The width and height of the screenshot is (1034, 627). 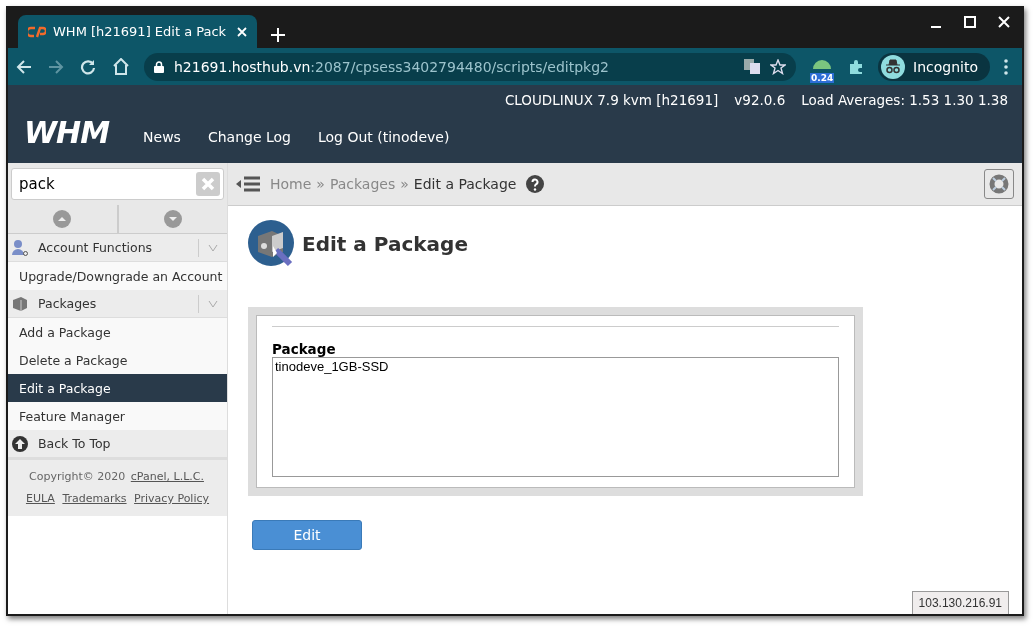 What do you see at coordinates (77, 476) in the screenshot?
I see `copyright-text: Copyright© 2020` at bounding box center [77, 476].